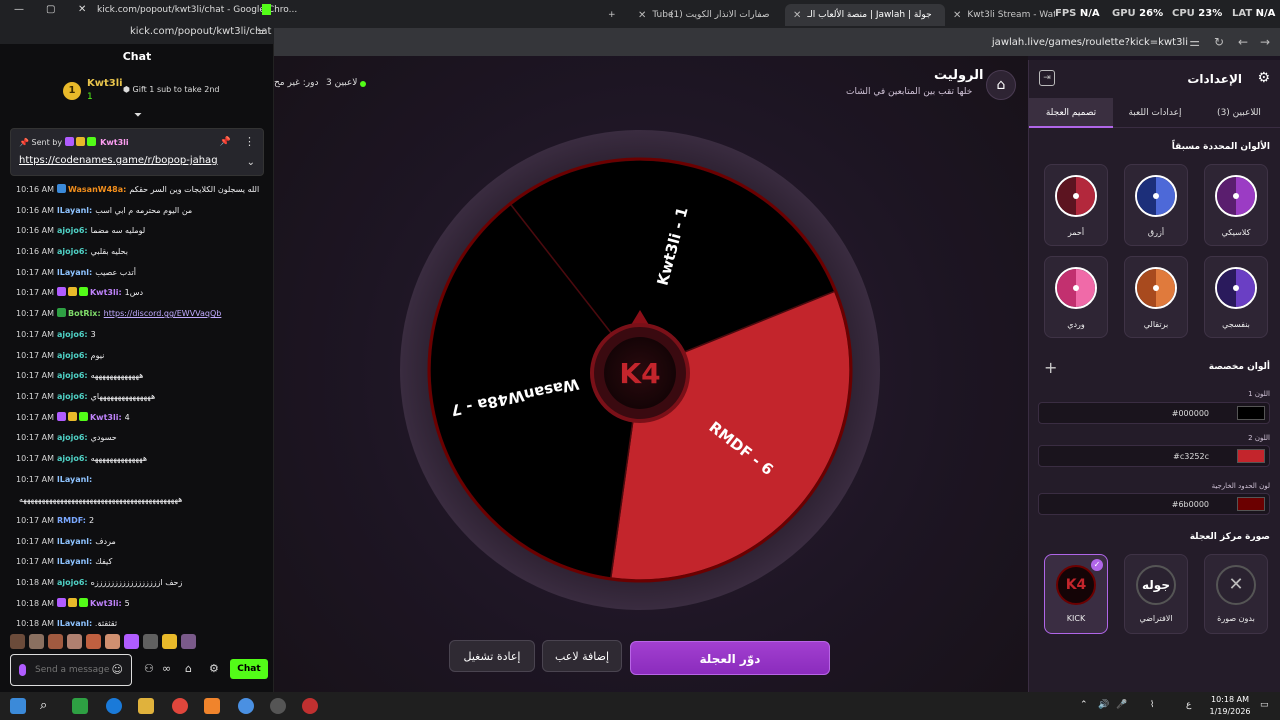 The height and width of the screenshot is (720, 1280). Describe the element at coordinates (1156, 205) in the screenshot. I see `preset-swatch: أزرق` at that location.